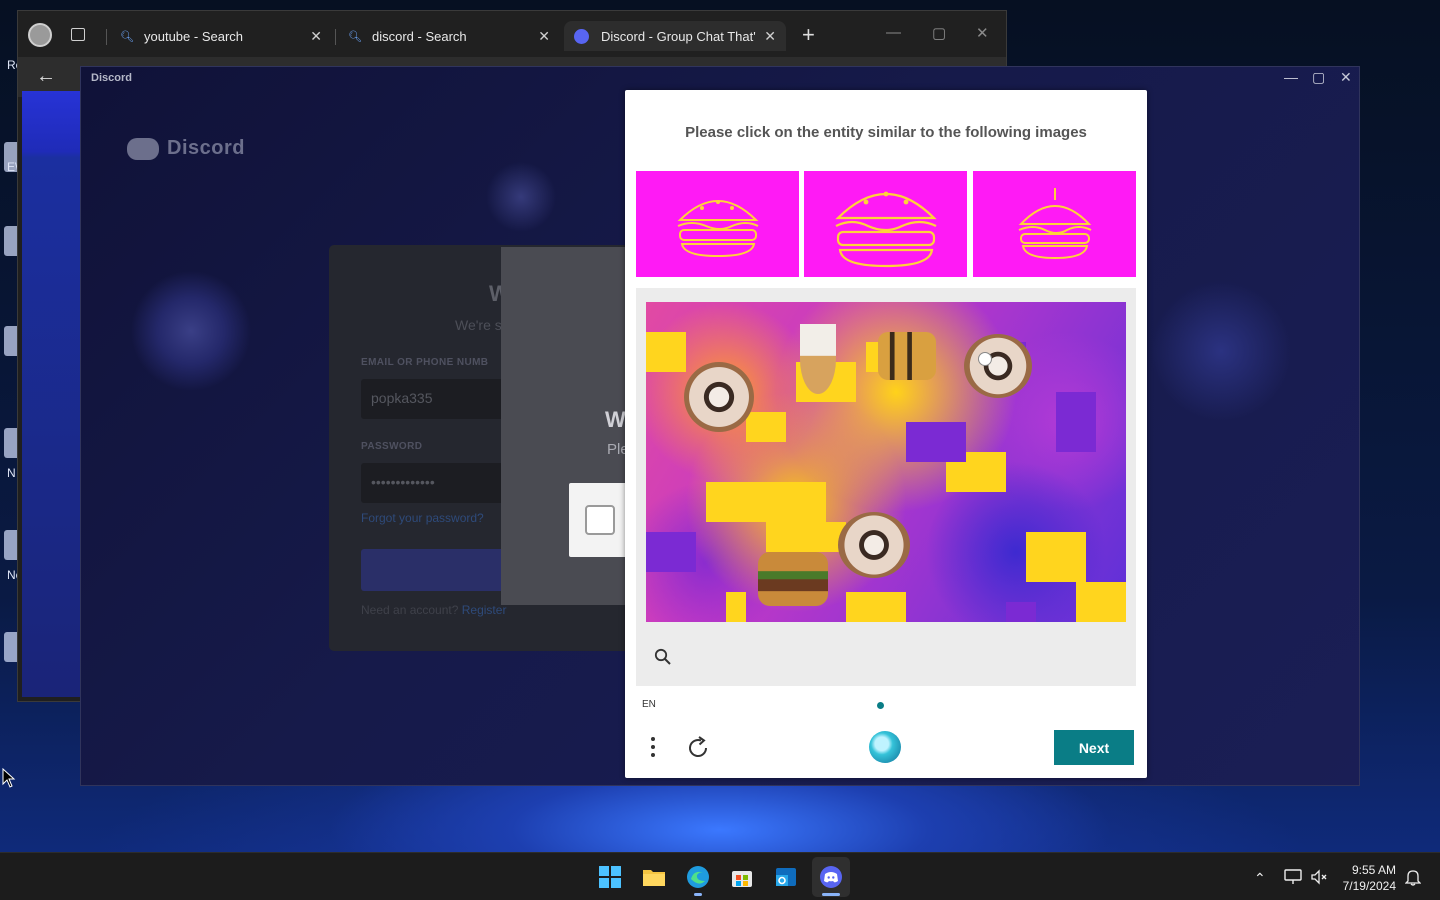  What do you see at coordinates (1319, 877) in the screenshot?
I see `volume-muted-icon` at bounding box center [1319, 877].